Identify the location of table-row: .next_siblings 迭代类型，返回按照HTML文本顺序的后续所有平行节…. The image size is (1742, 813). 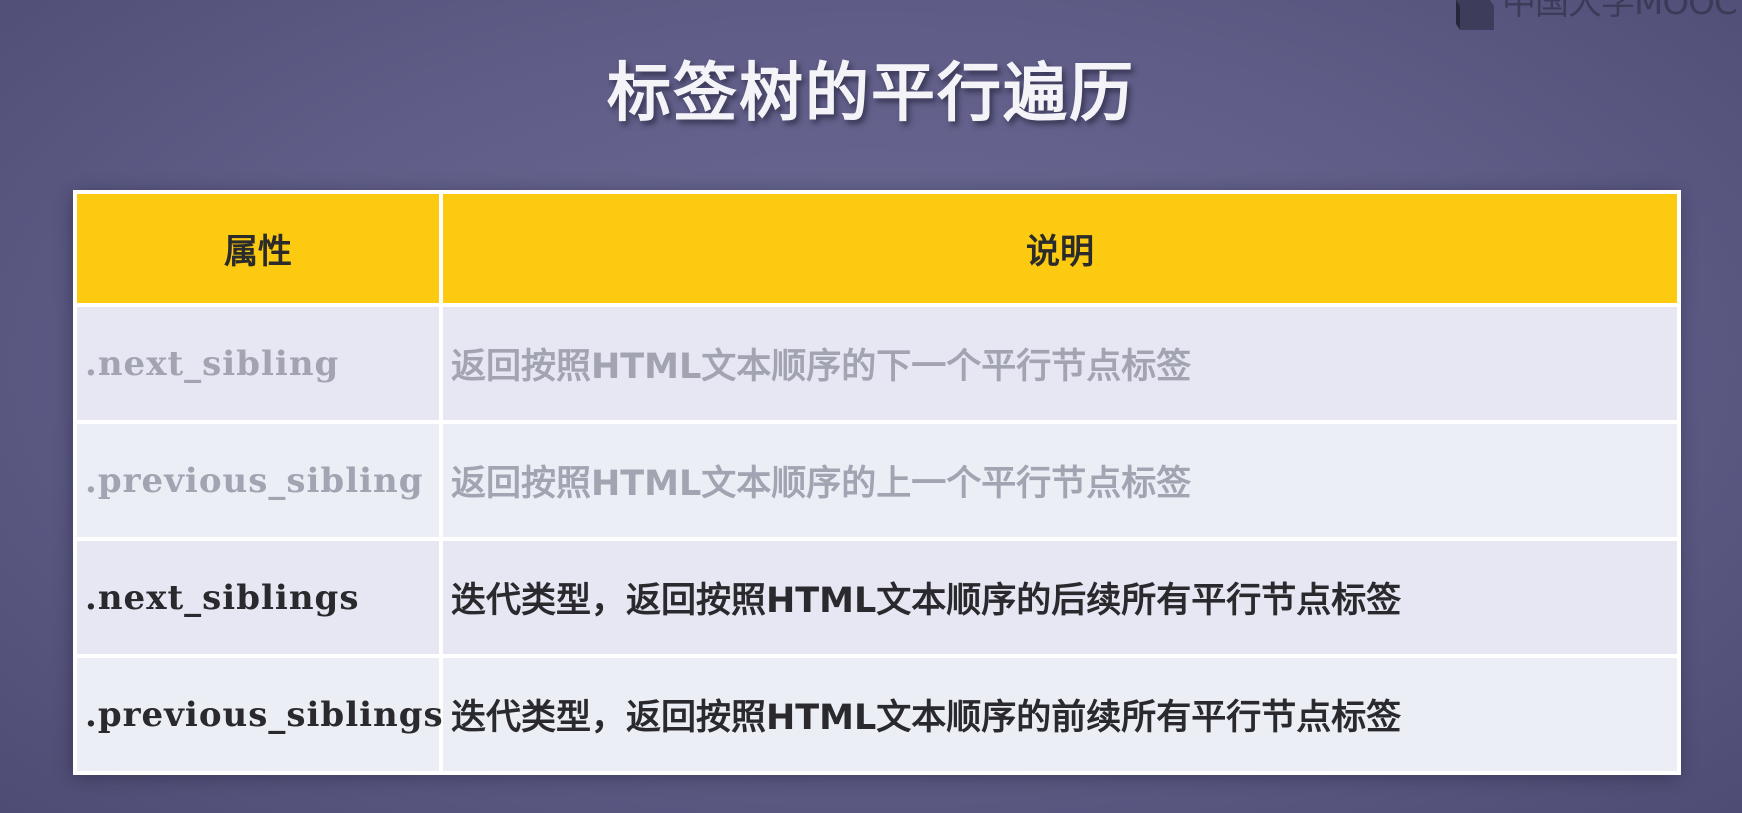
(877, 597).